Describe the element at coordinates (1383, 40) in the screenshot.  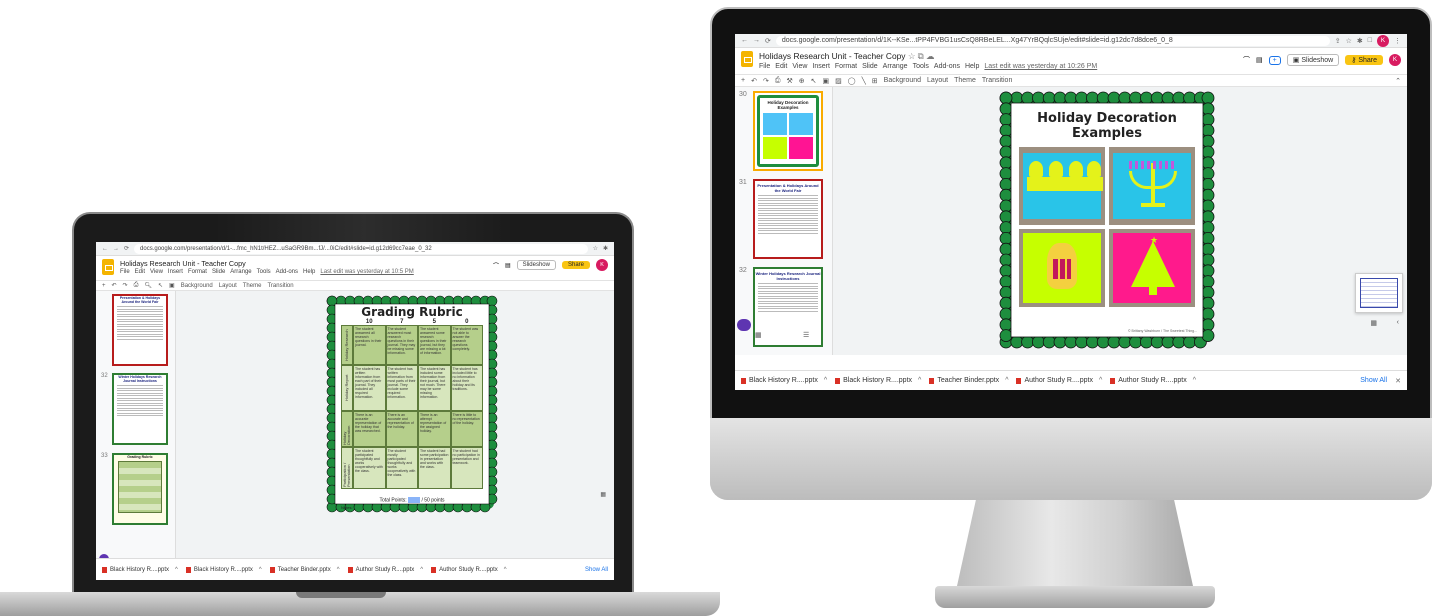
I see `profile-avatar: K` at that location.